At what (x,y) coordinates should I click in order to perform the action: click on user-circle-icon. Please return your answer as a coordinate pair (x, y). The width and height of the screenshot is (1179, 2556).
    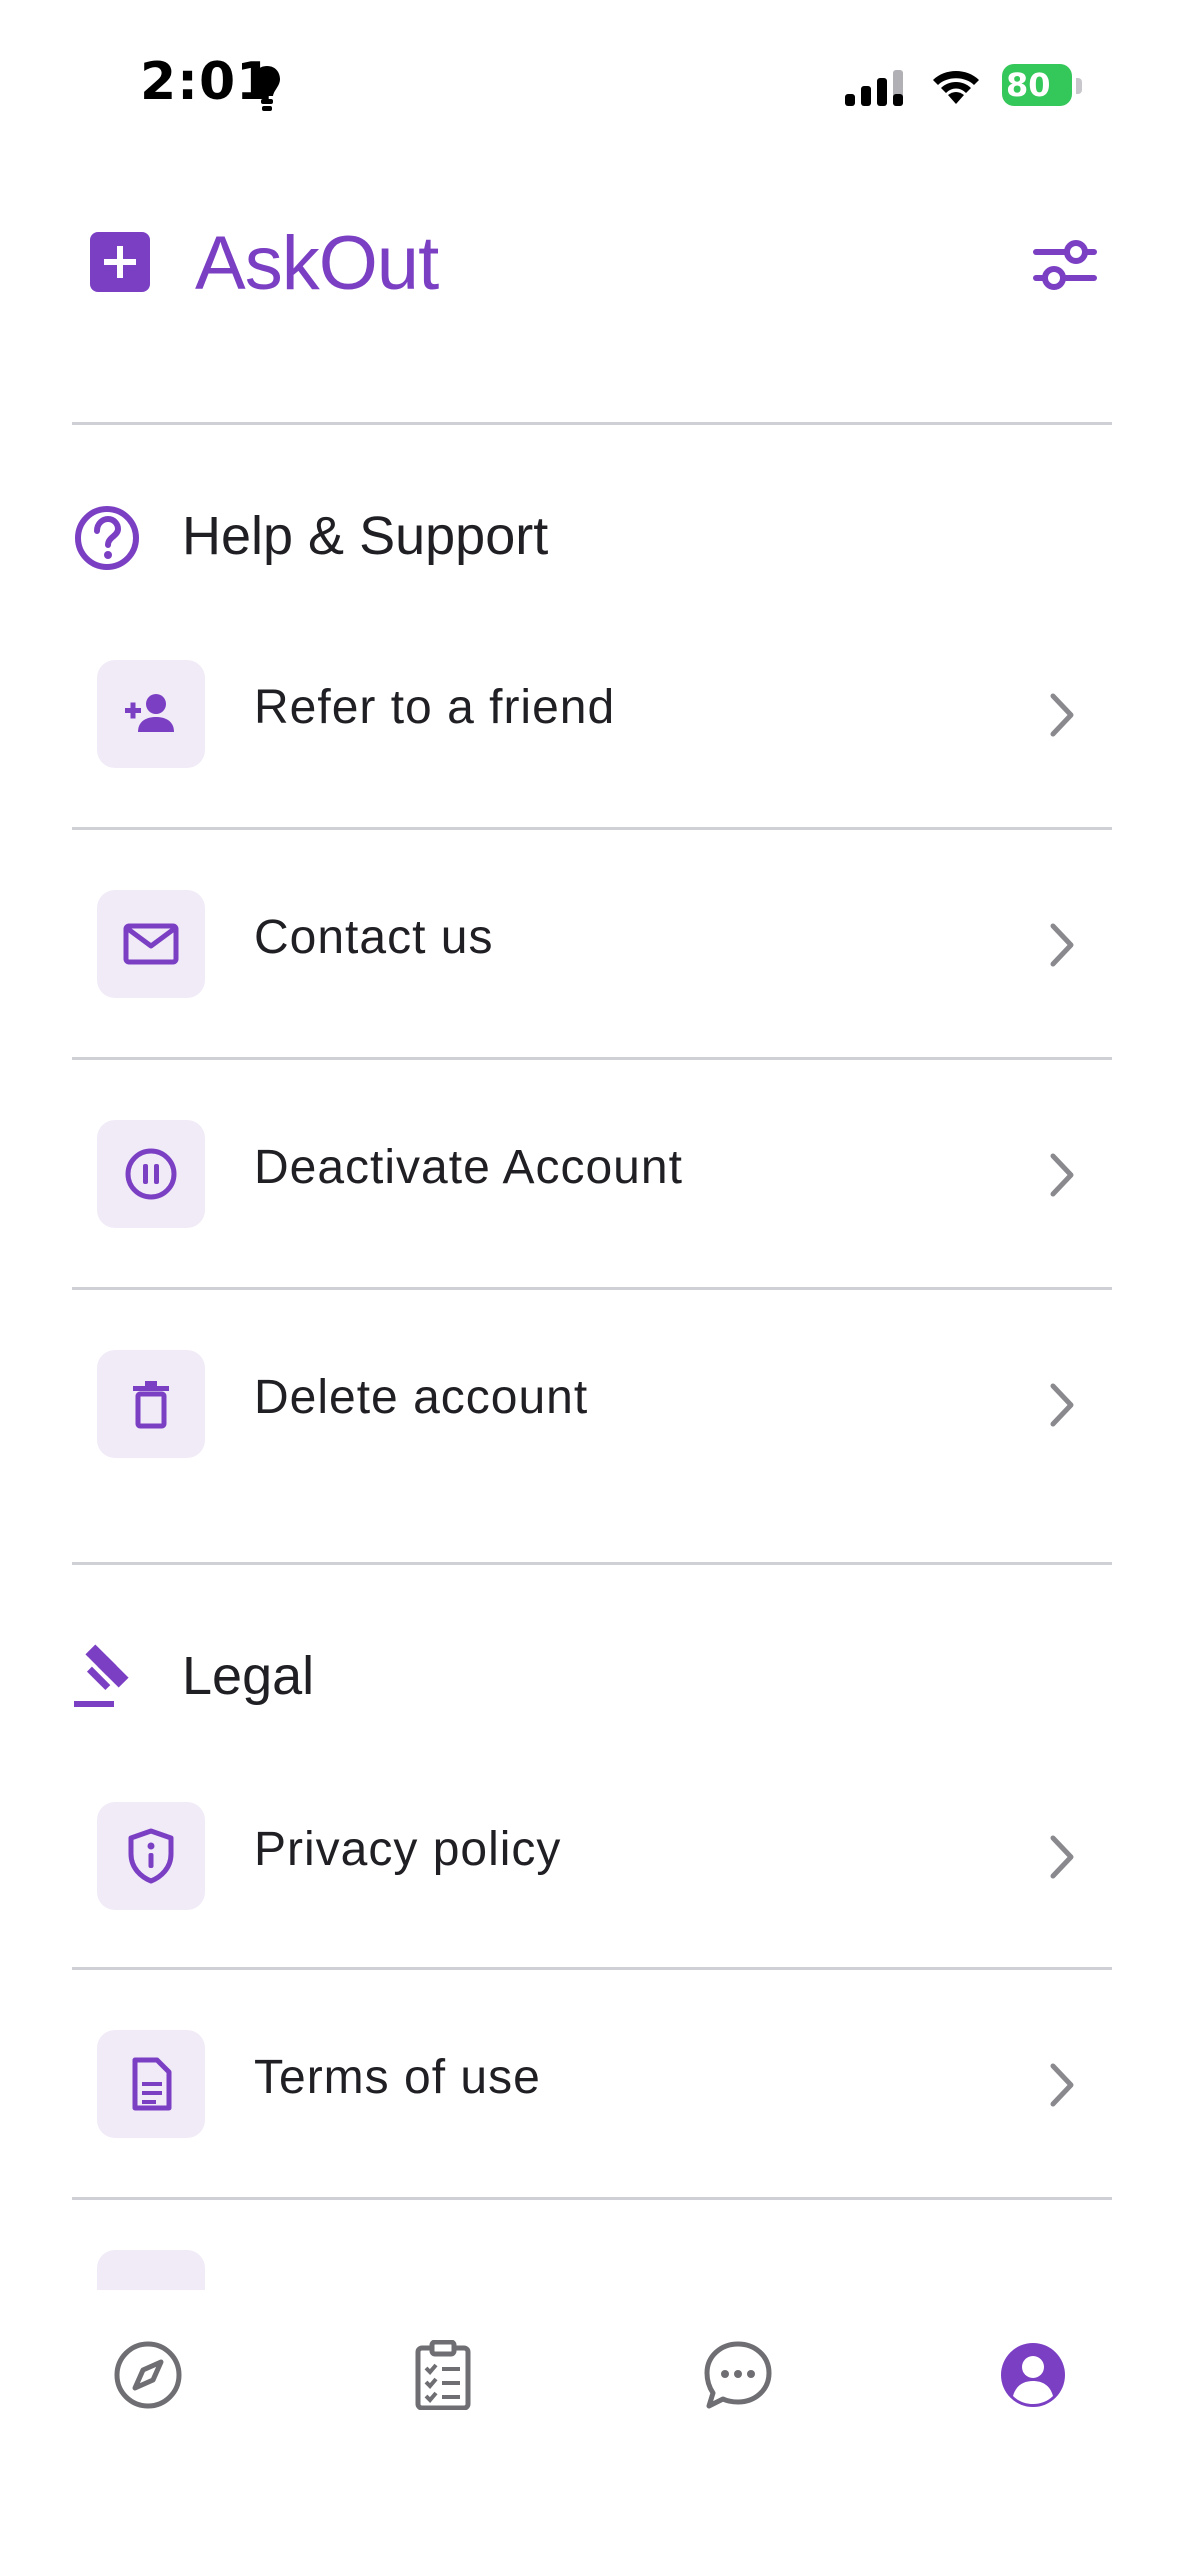
    Looking at the image, I should click on (1033, 2375).